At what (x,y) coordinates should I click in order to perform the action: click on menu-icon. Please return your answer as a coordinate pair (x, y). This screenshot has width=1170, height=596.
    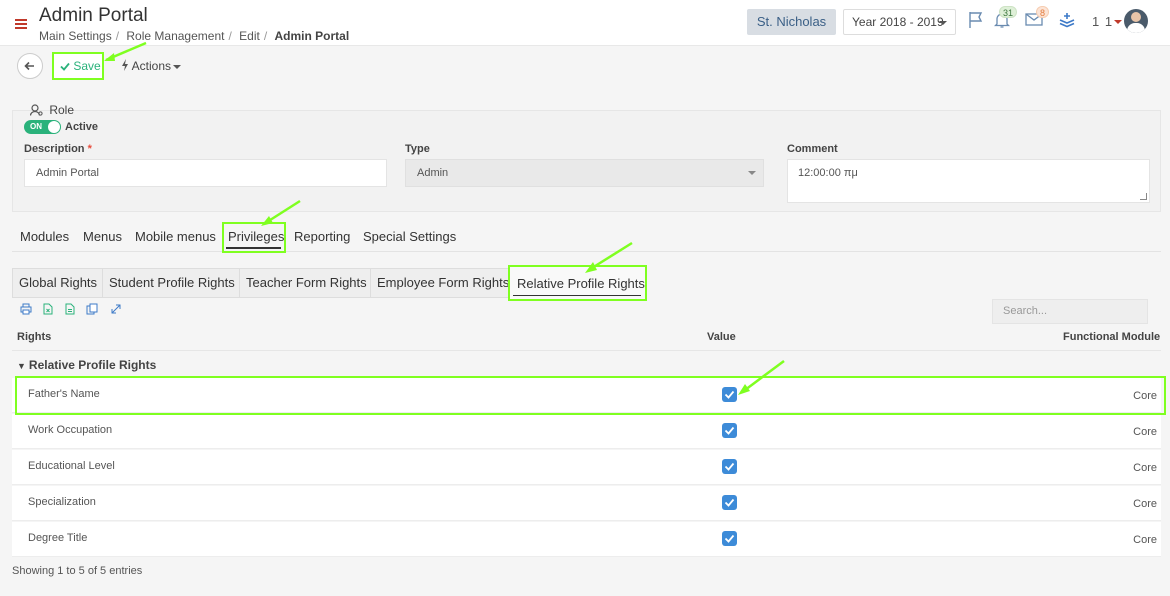
    Looking at the image, I should click on (21, 24).